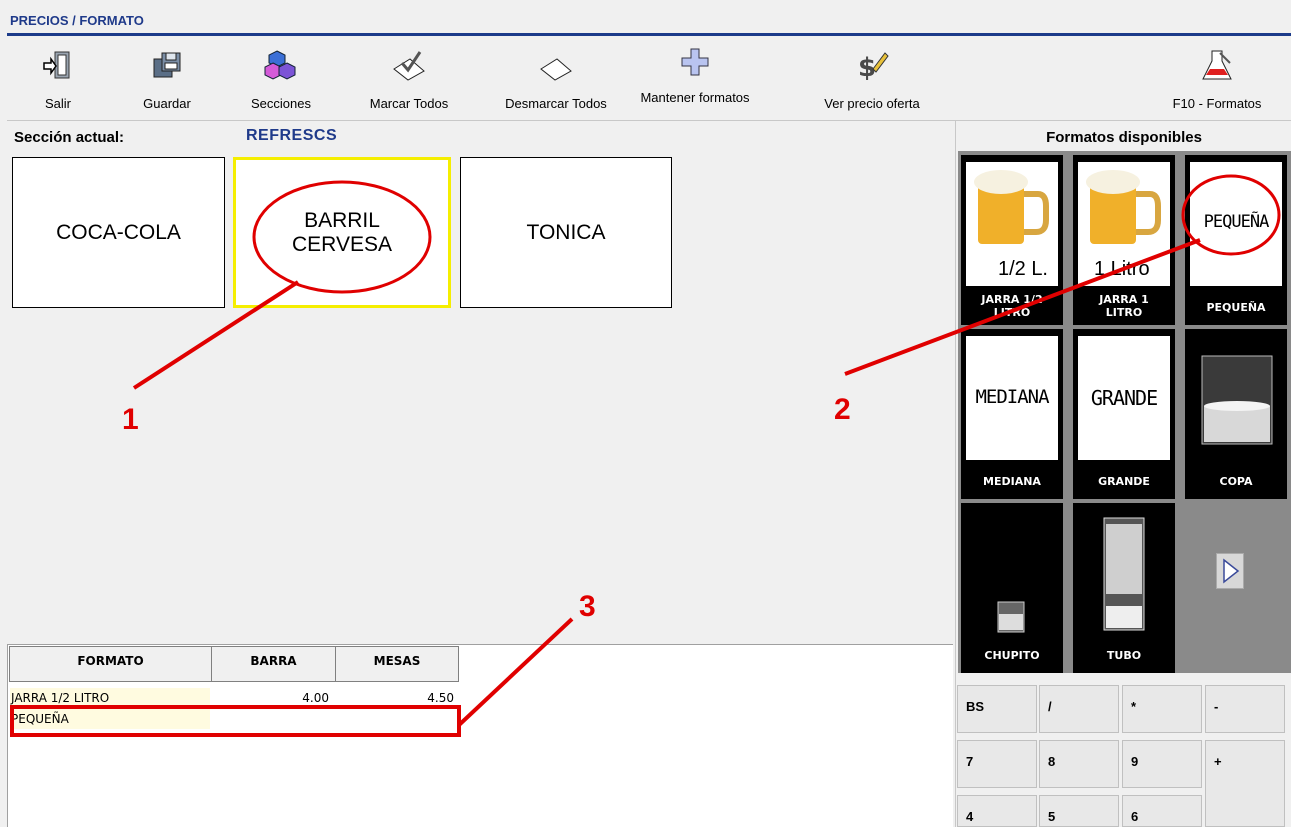 This screenshot has height=827, width=1291. I want to click on current-section-name: REFRESCS, so click(292, 135).